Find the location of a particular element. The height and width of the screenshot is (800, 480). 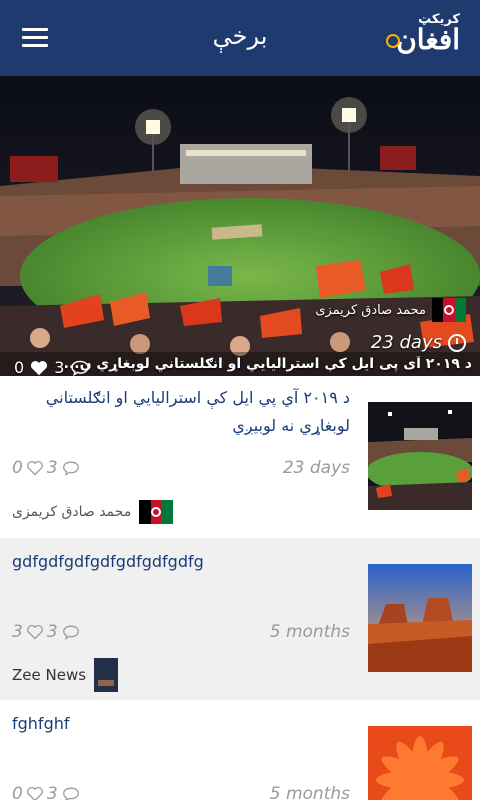

article-card: fghfghf 0 3 5 months is located at coordinates (240, 750).